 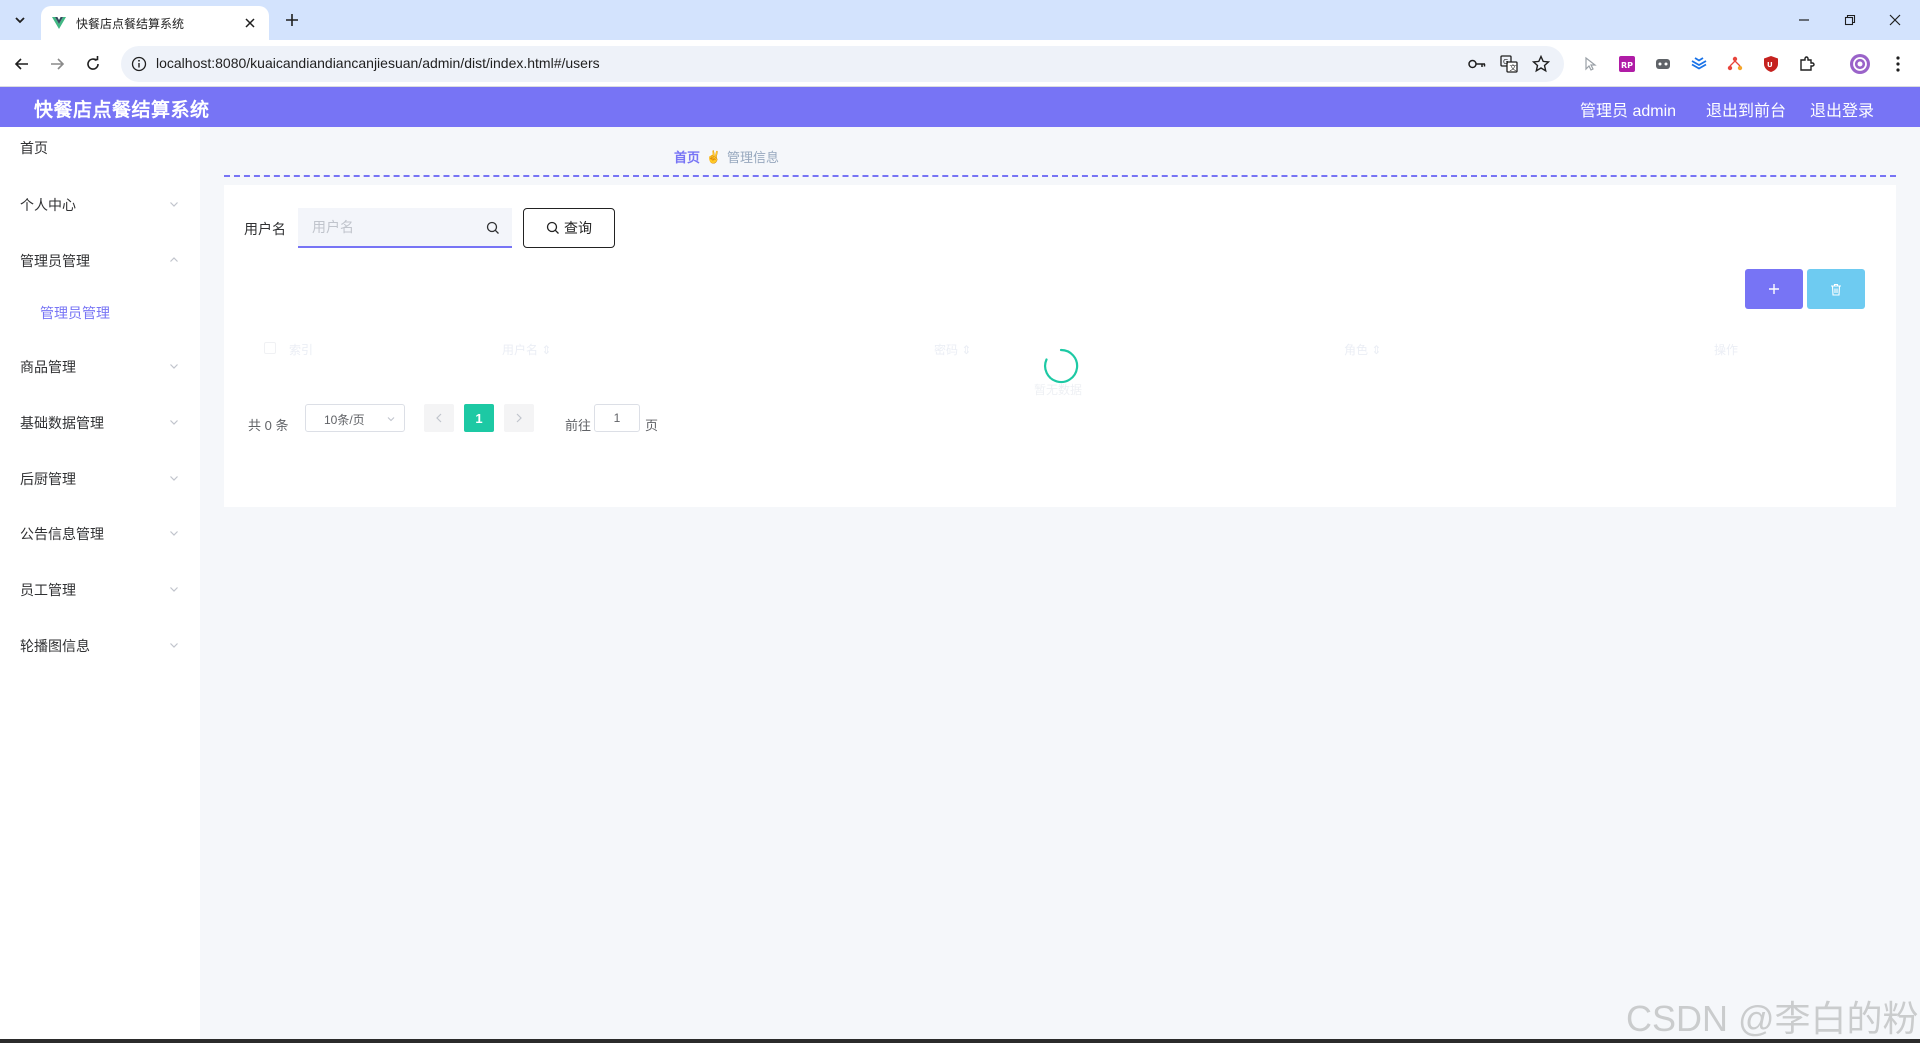 I want to click on next-page-button, so click(x=519, y=418).